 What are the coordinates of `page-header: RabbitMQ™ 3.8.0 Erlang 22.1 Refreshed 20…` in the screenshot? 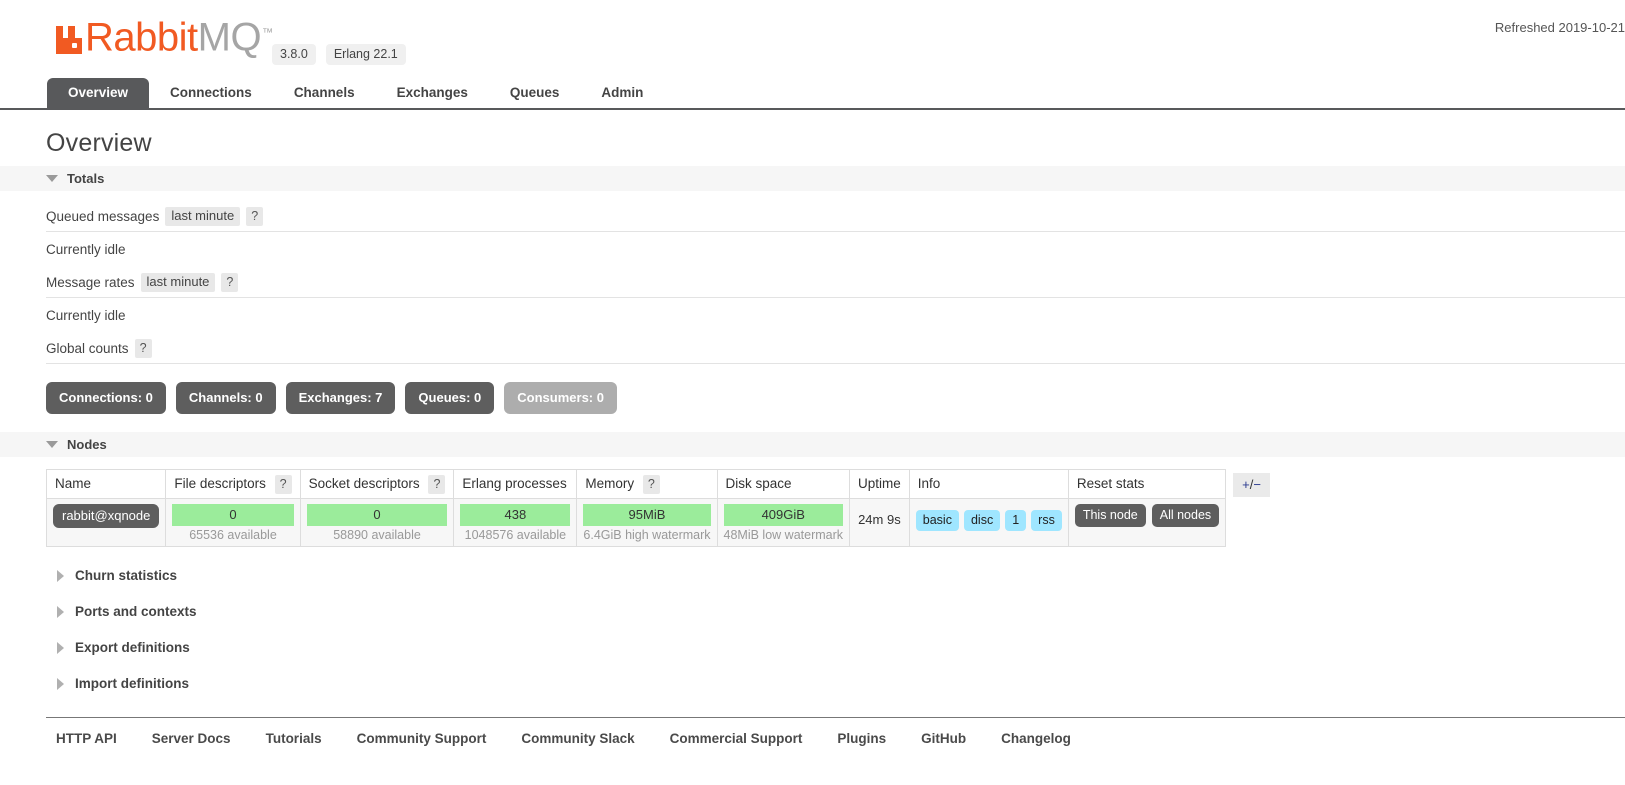 It's located at (812, 39).